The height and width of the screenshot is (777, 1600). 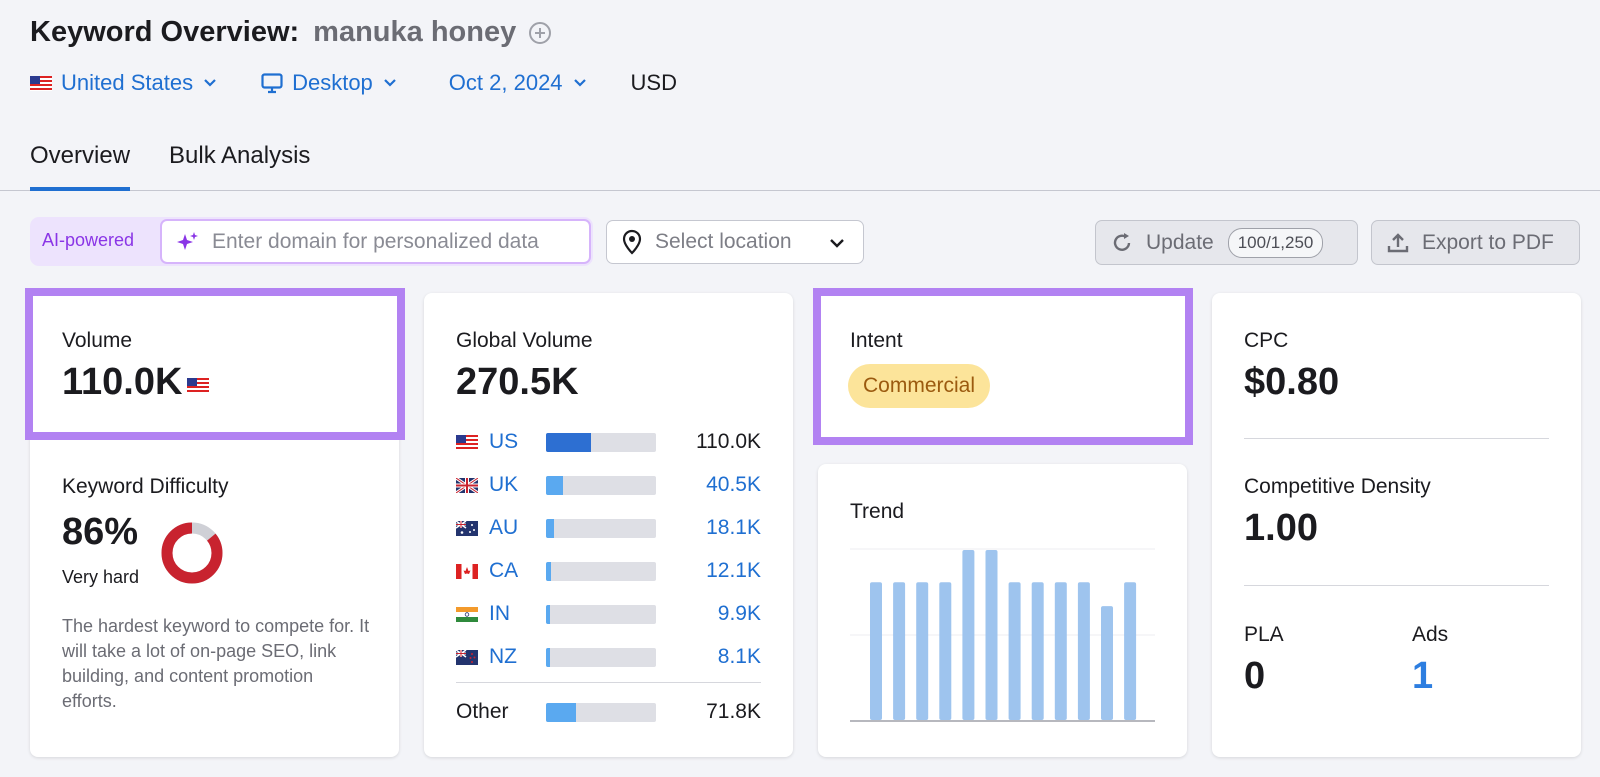 What do you see at coordinates (516, 485) in the screenshot?
I see `country-code: UK` at bounding box center [516, 485].